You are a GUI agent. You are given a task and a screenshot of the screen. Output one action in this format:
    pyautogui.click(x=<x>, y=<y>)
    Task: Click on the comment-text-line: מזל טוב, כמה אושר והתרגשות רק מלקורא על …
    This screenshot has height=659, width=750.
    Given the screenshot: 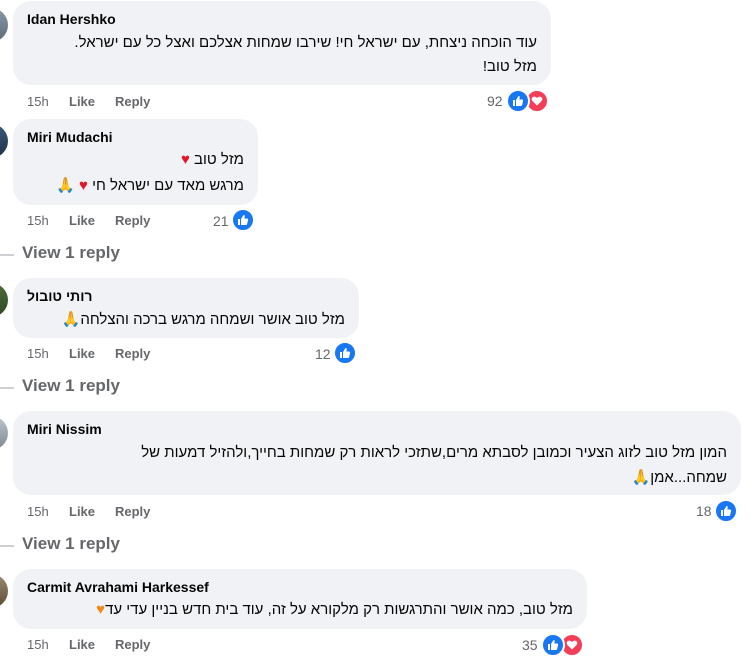 What is the action you would take?
    pyautogui.click(x=334, y=609)
    